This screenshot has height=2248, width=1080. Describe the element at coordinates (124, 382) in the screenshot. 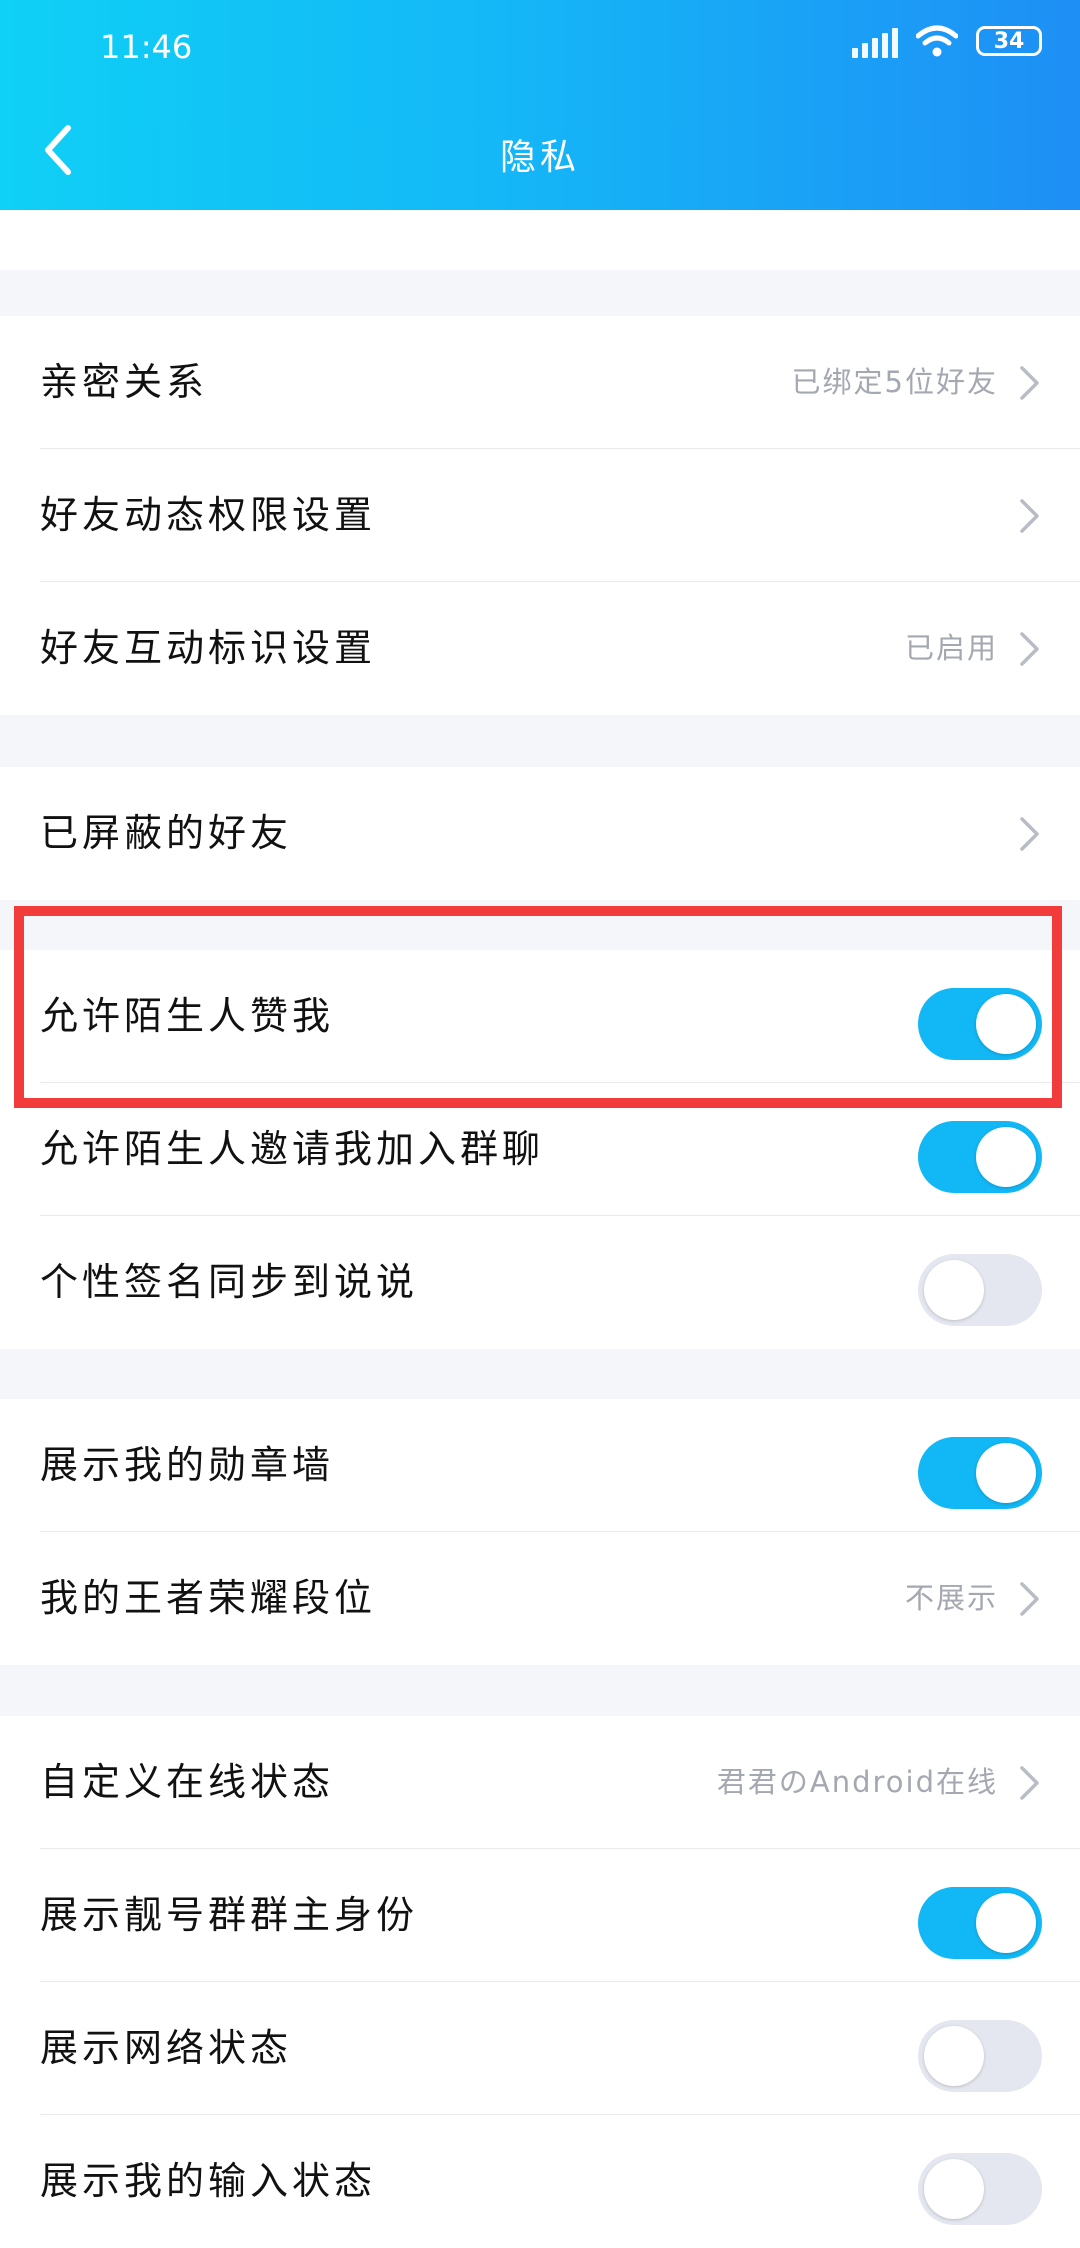

I see `row-label: 亲密关系` at that location.